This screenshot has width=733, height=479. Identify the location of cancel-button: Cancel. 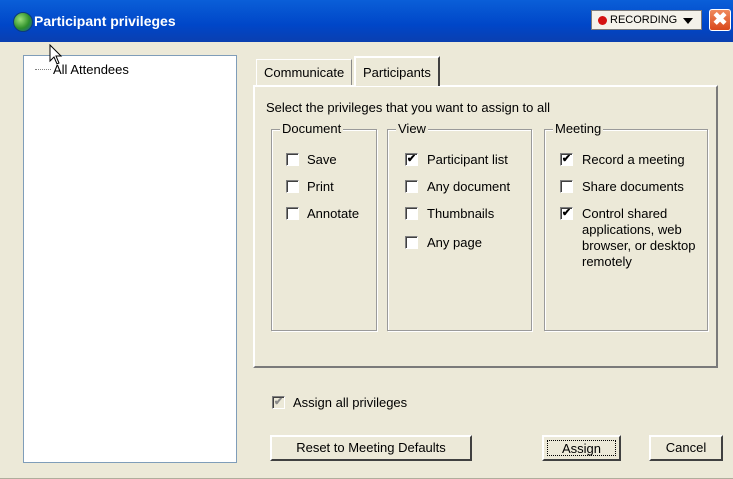
(686, 448).